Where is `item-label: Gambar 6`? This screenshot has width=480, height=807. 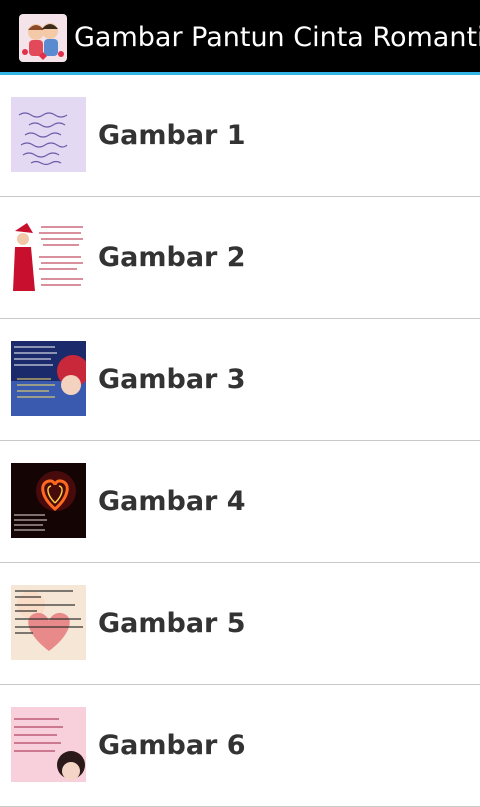
item-label: Gambar 6 is located at coordinates (172, 745).